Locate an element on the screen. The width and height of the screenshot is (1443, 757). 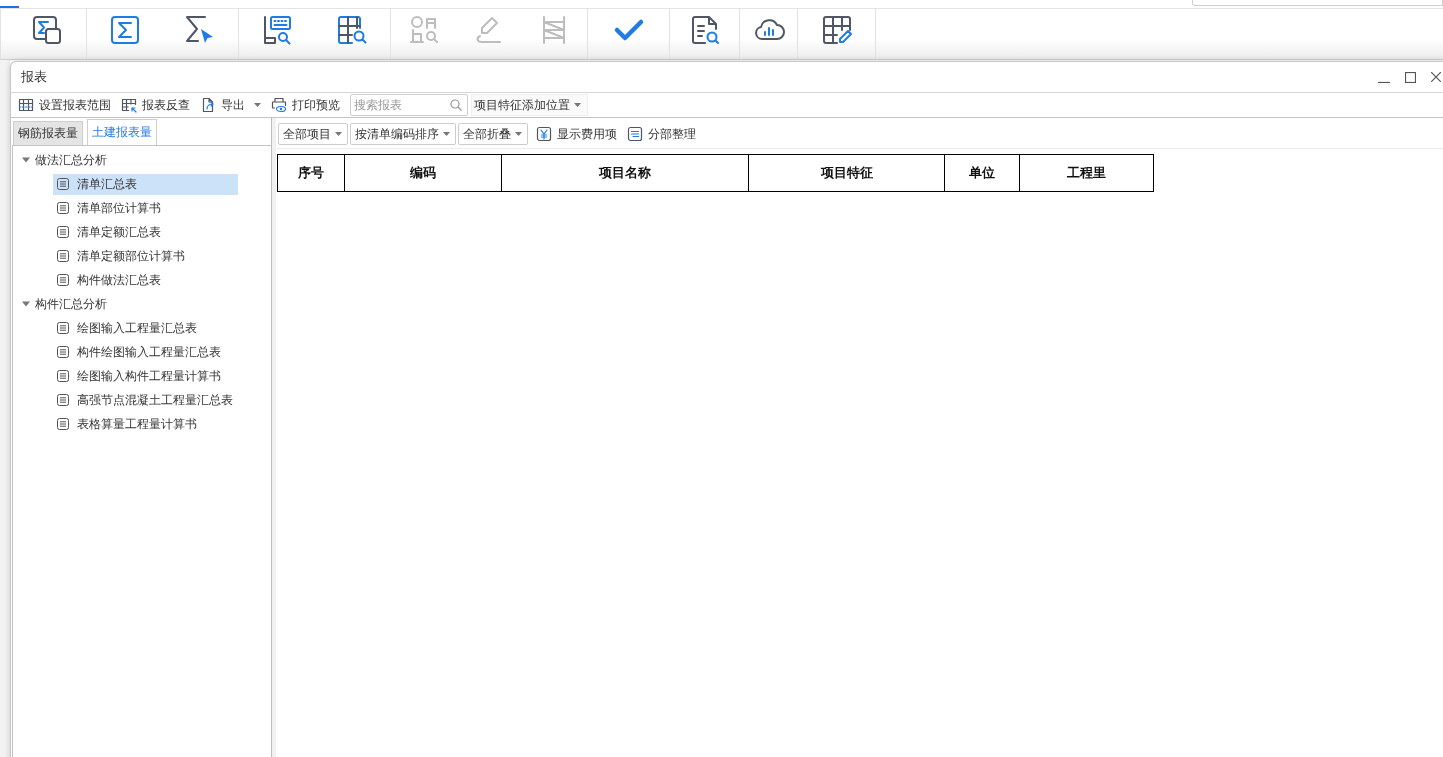
tree-item: 表格算量工程量计算书 is located at coordinates (128, 424).